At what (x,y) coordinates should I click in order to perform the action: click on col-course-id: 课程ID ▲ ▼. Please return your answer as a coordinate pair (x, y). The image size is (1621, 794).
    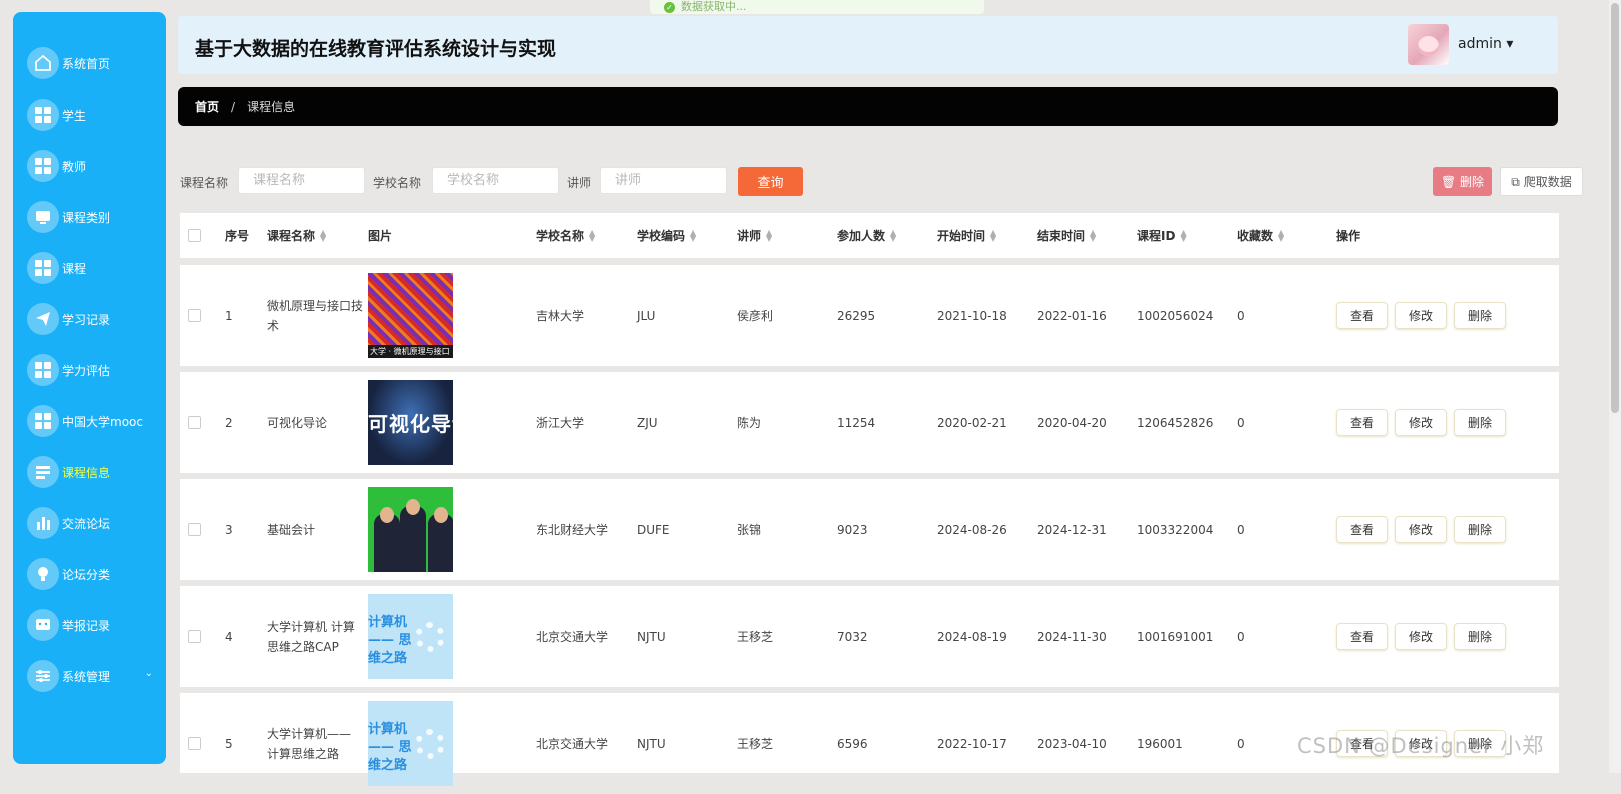
    Looking at the image, I should click on (1162, 235).